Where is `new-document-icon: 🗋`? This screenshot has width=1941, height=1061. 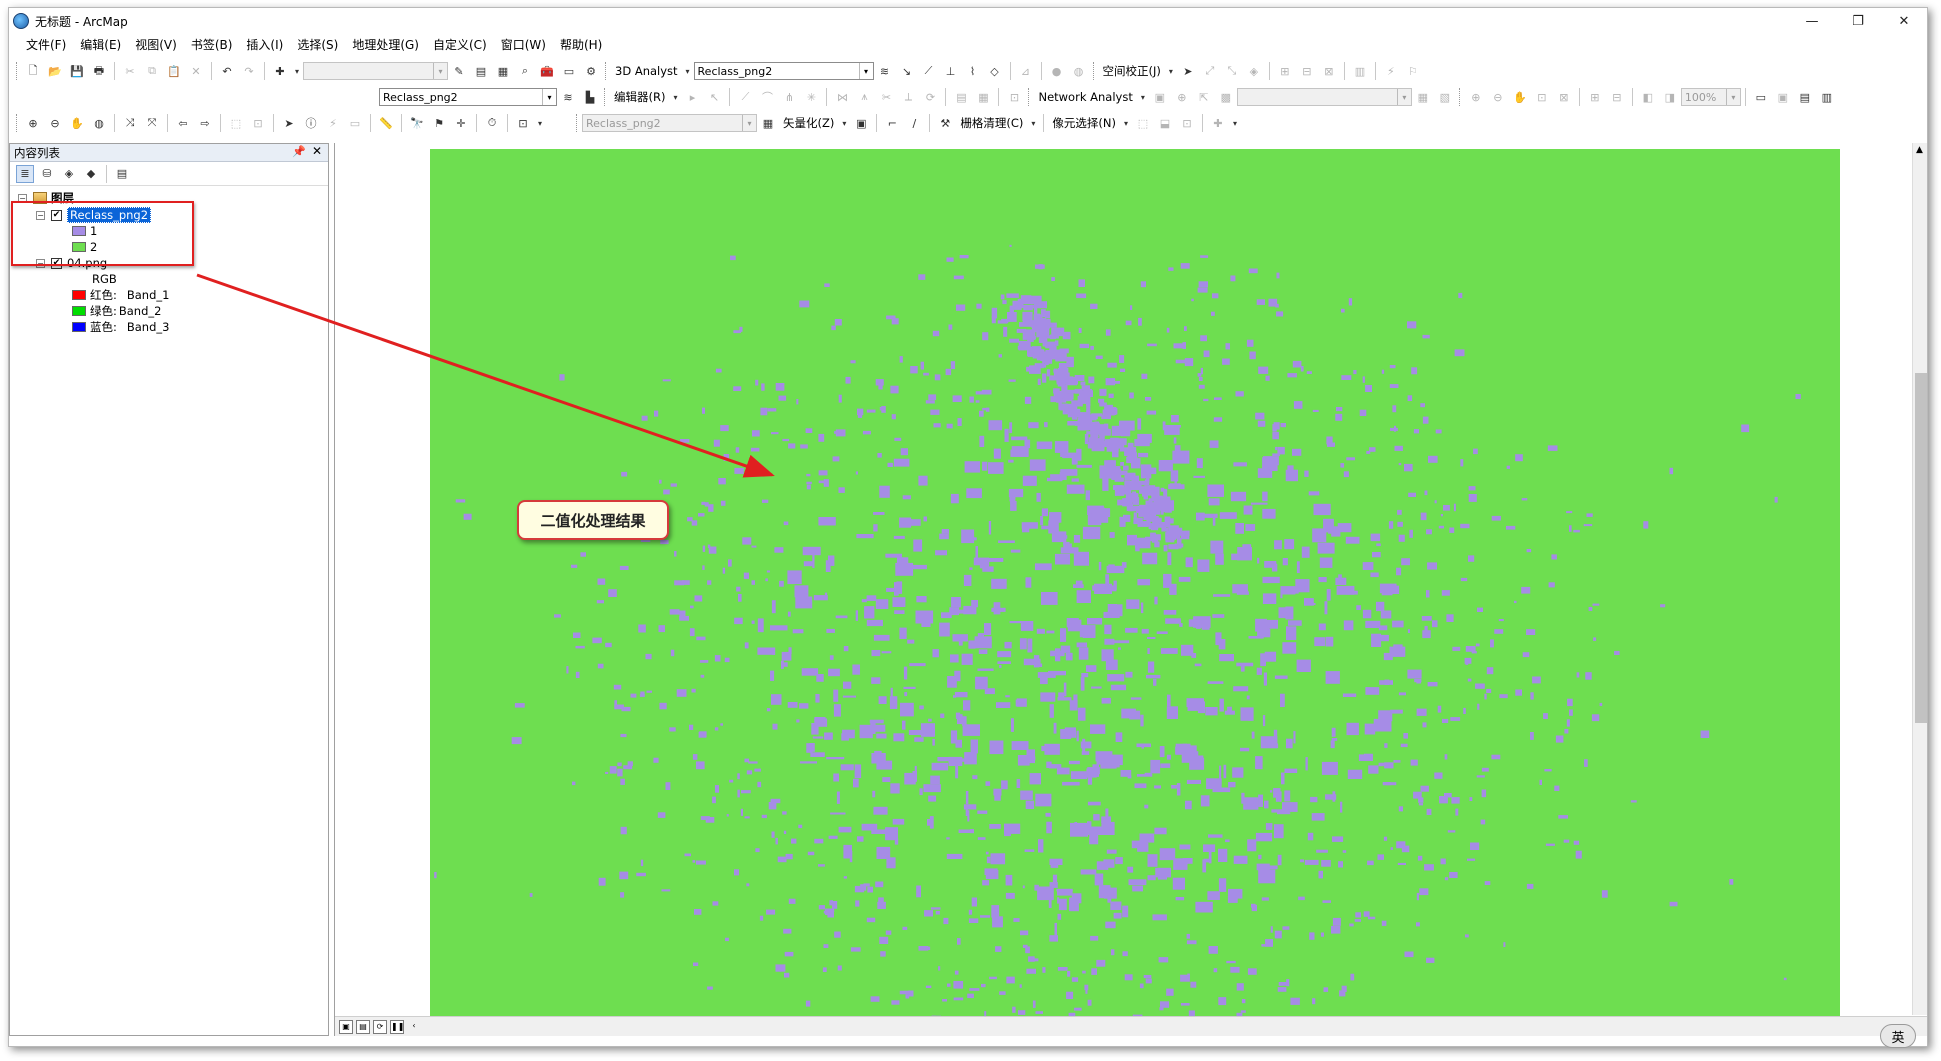
new-document-icon: 🗋 is located at coordinates (33, 71).